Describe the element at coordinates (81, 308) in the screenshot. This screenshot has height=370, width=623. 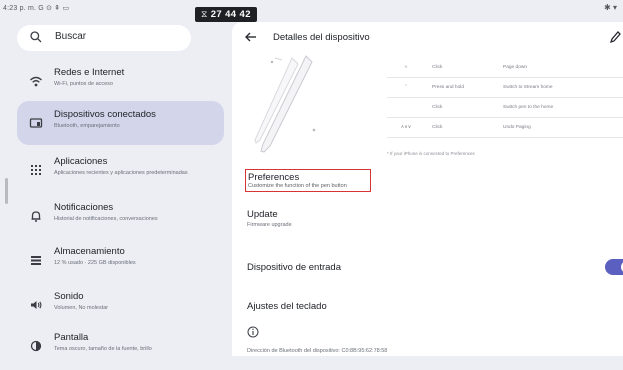
I see `nav-subtitle: Volumen, No molestar` at that location.